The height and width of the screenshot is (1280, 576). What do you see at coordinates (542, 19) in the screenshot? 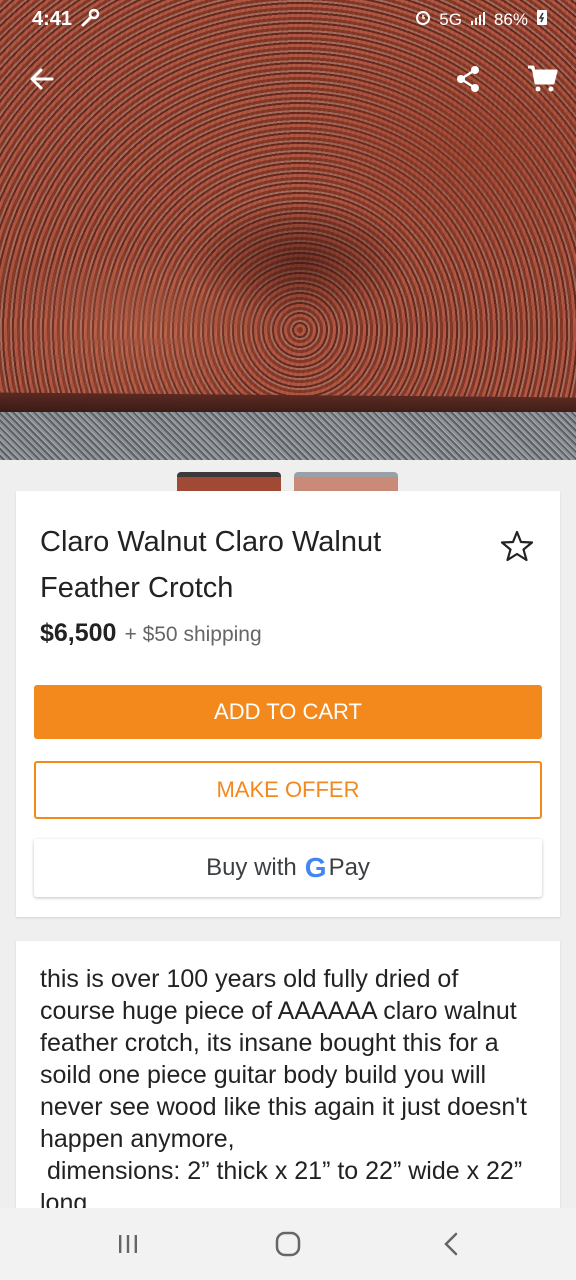
I see `battery-charging-icon` at bounding box center [542, 19].